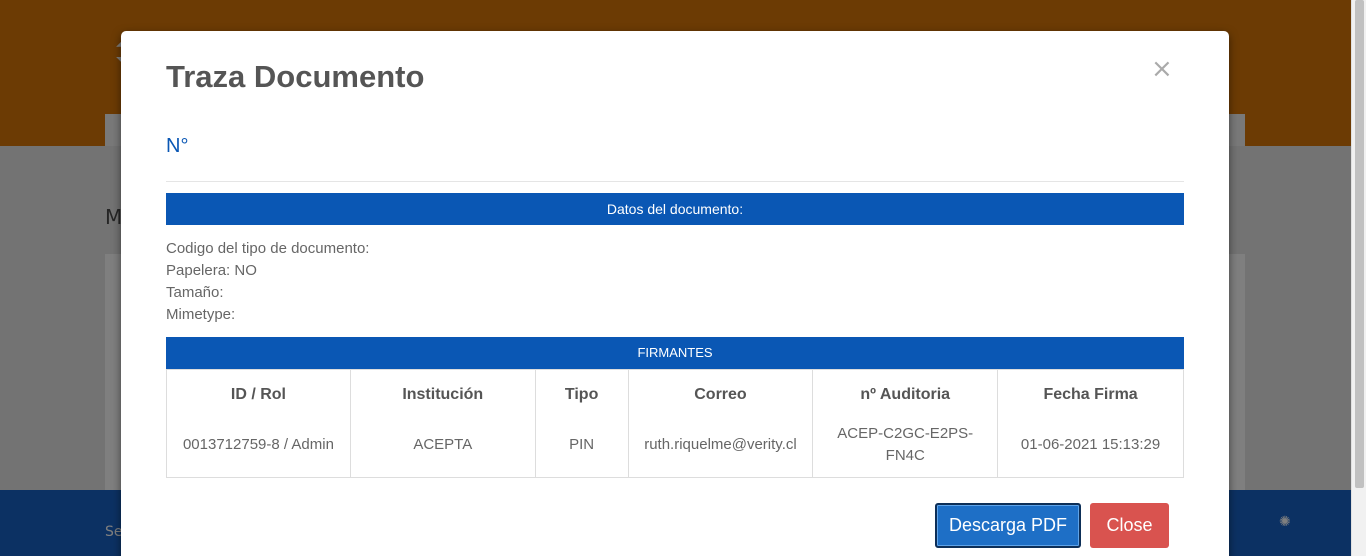  What do you see at coordinates (177, 146) in the screenshot?
I see `document-number: N°` at bounding box center [177, 146].